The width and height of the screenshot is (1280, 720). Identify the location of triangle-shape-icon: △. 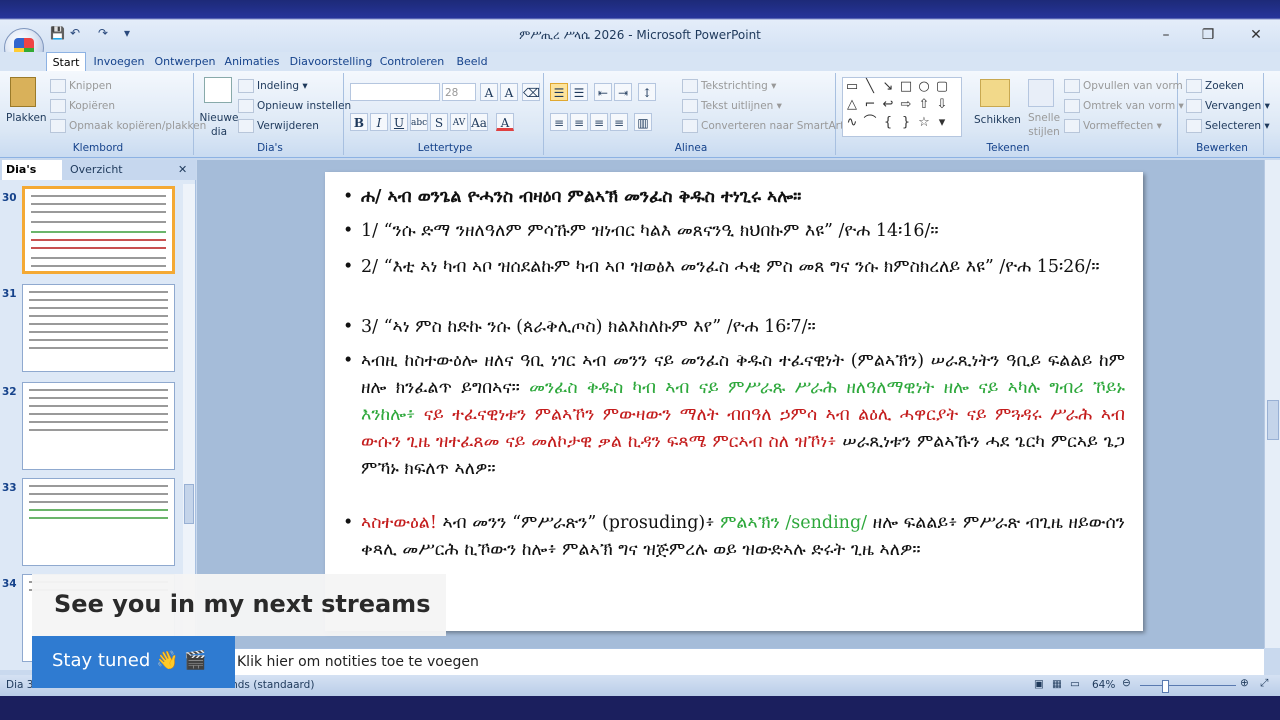
(852, 105).